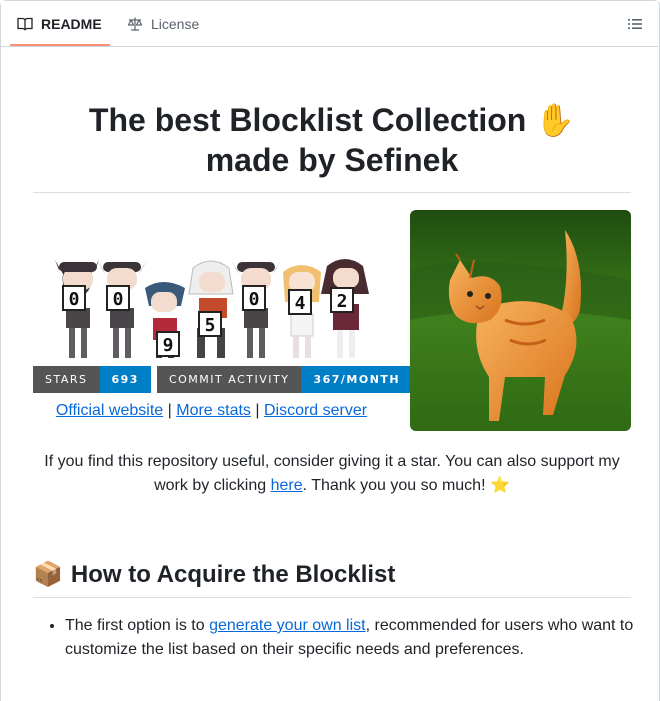  I want to click on more-stats-link: More stats, so click(213, 410).